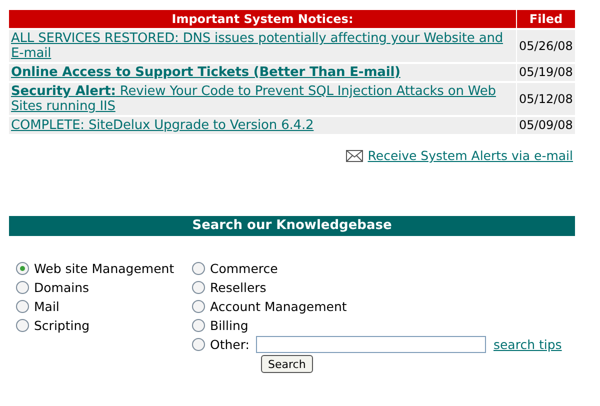  What do you see at coordinates (546, 125) in the screenshot?
I see `table-cell: 05/09/08` at bounding box center [546, 125].